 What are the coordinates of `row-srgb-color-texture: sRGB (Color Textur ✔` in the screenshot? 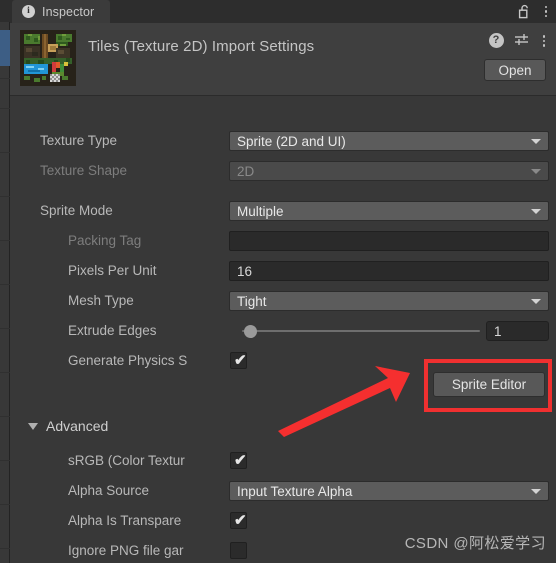 It's located at (283, 462).